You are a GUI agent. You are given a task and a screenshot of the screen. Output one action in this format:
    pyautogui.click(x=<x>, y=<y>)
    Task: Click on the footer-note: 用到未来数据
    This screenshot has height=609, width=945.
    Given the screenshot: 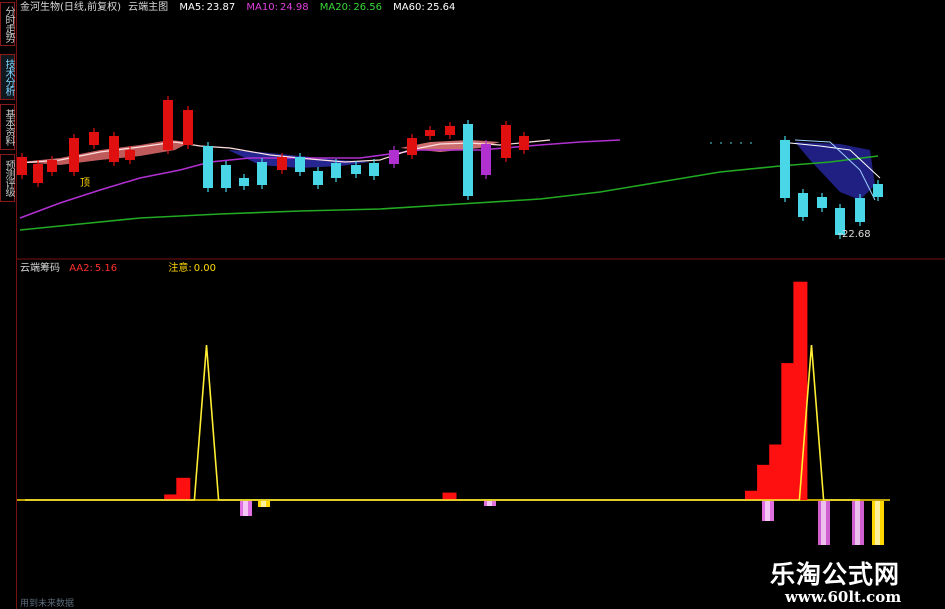 What is the action you would take?
    pyautogui.click(x=47, y=604)
    